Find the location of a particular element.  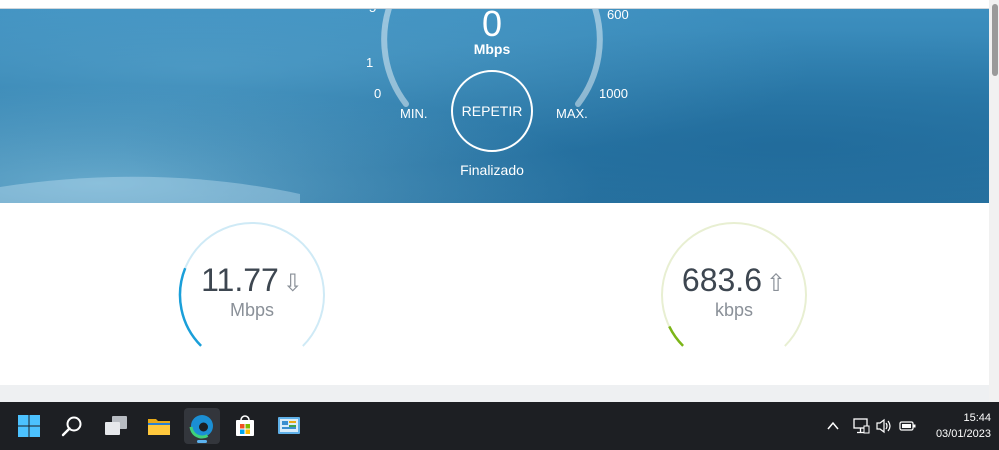

control-panel-icon is located at coordinates (289, 426).